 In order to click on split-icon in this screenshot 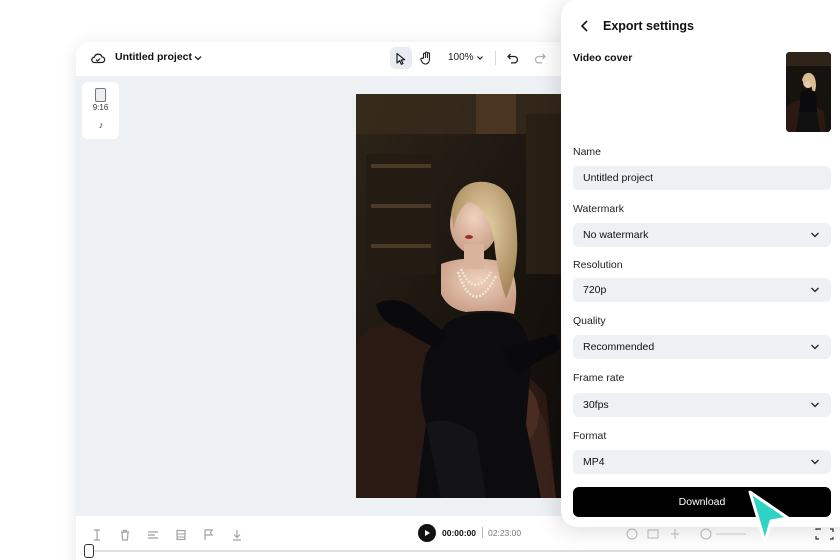, I will do `click(97, 535)`.